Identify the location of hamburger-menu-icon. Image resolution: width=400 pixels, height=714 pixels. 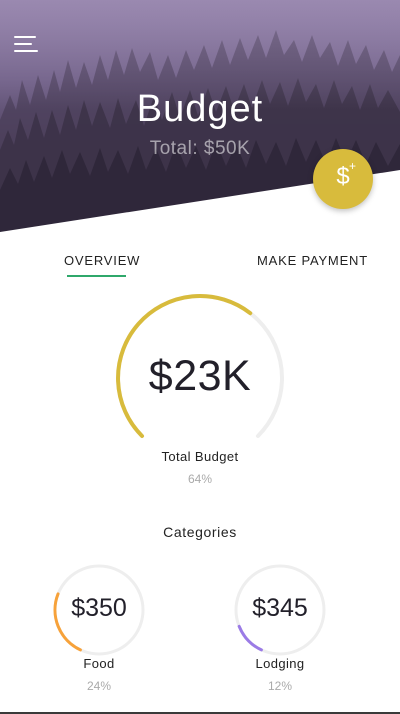
(26, 44).